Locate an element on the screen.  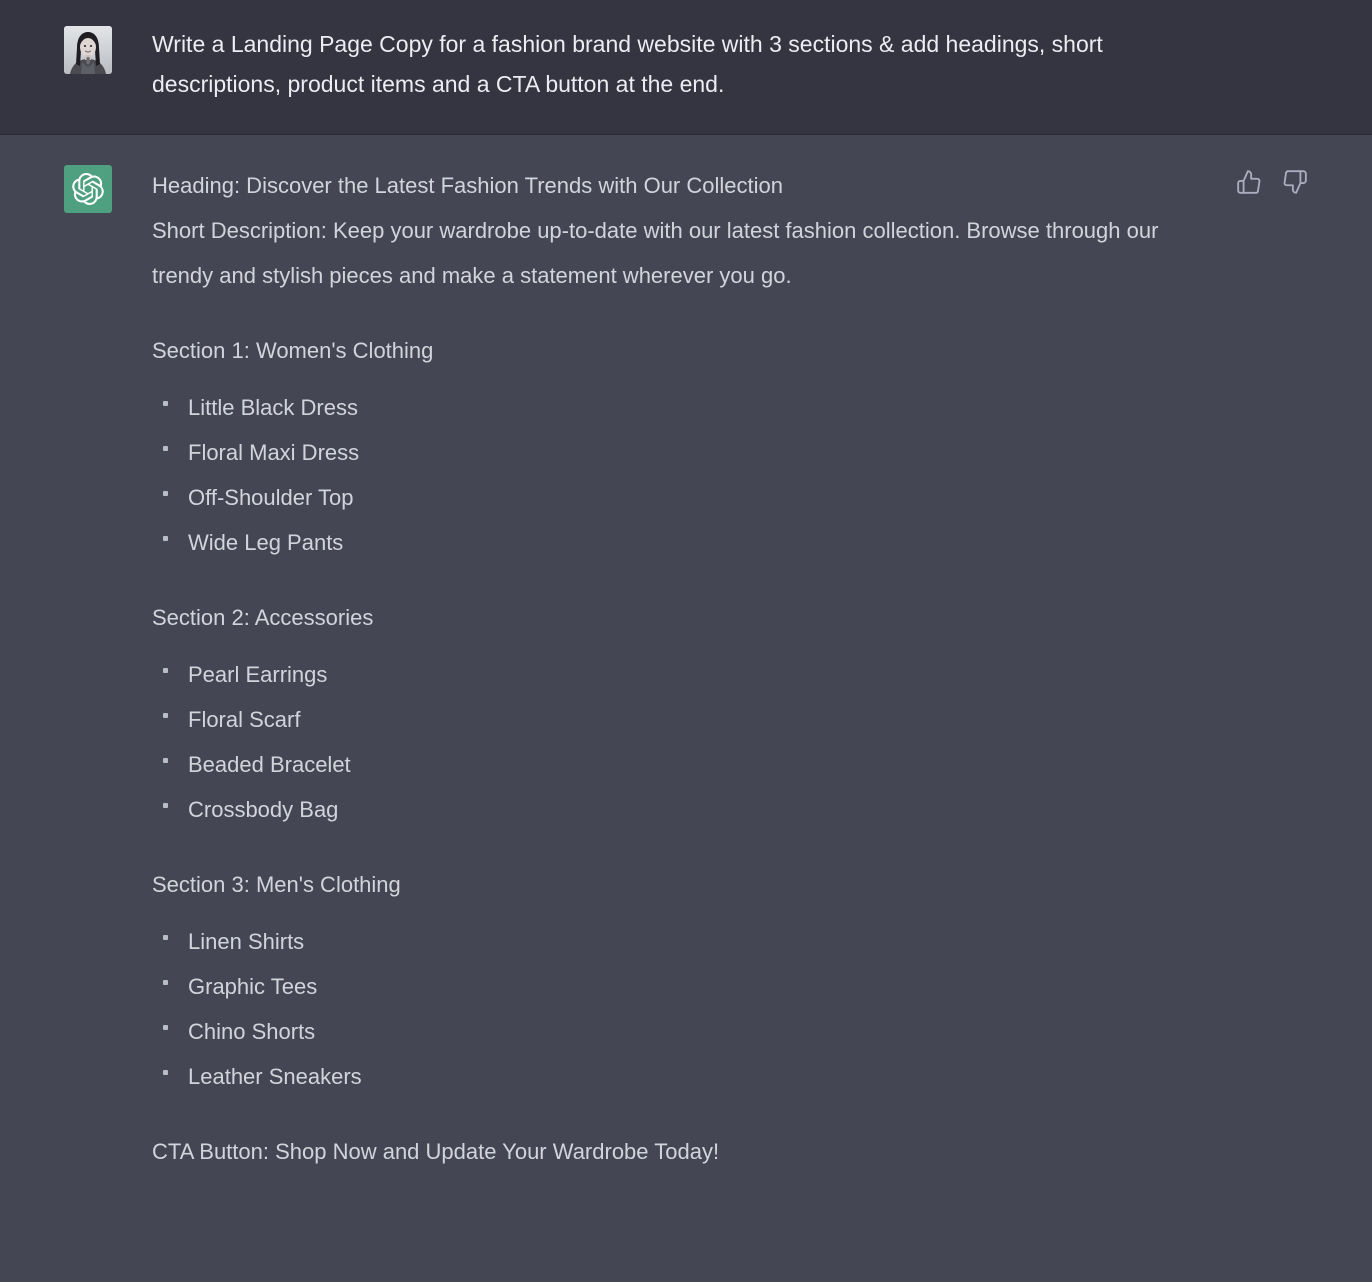
list-item-label: Linen Shirts is located at coordinates (246, 941).